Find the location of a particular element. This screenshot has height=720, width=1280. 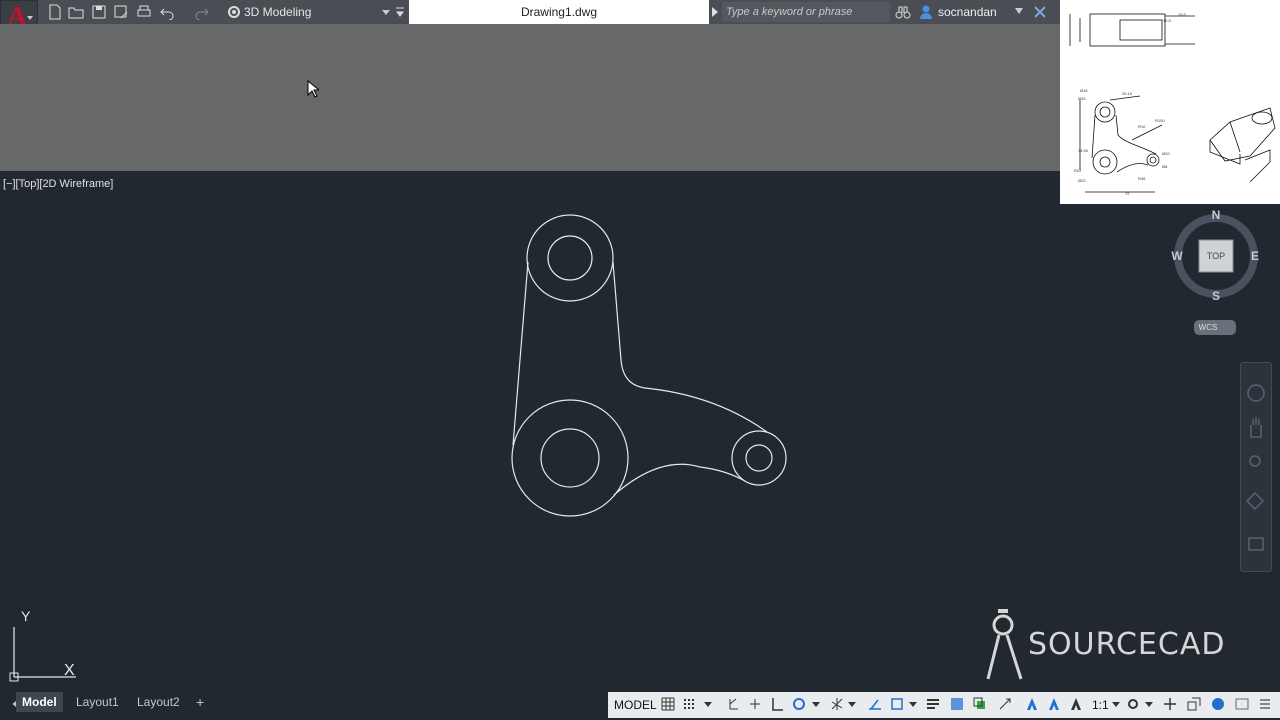

bottom-boss-outer is located at coordinates (570, 458).